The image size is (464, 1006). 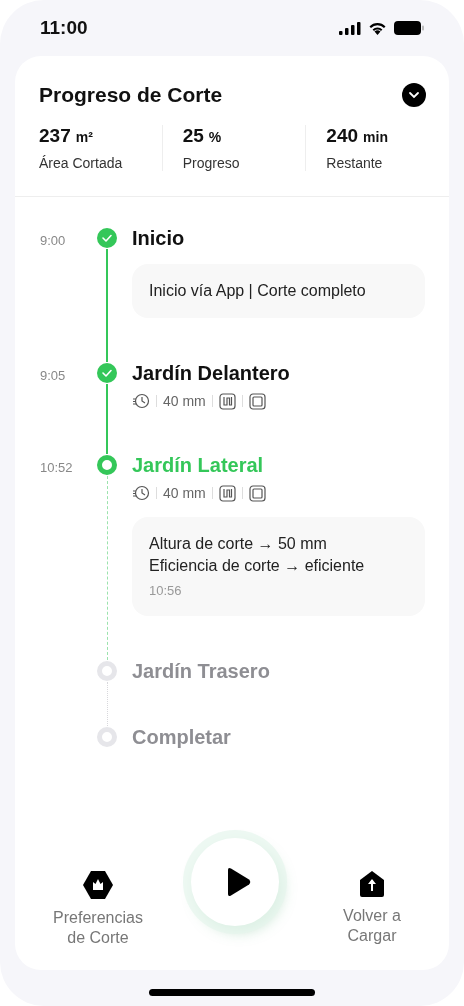 What do you see at coordinates (375, 137) in the screenshot?
I see `stat-unit: min` at bounding box center [375, 137].